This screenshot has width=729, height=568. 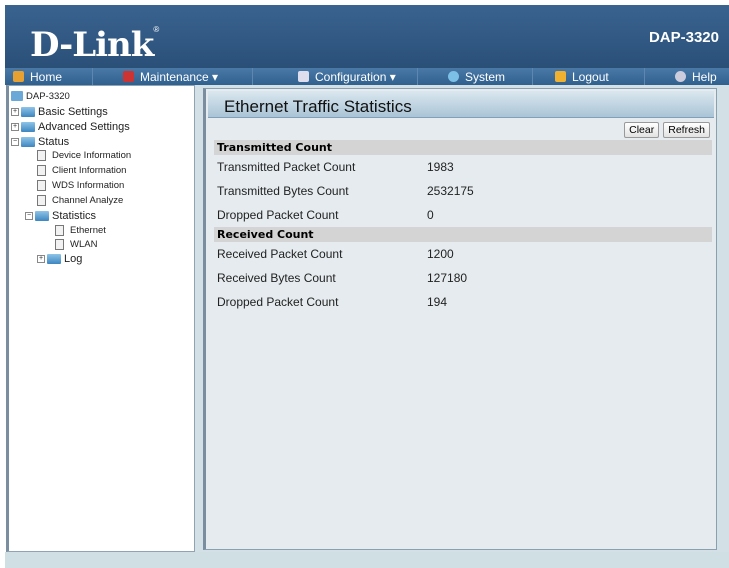 What do you see at coordinates (440, 254) in the screenshot?
I see `stat-value: 1200` at bounding box center [440, 254].